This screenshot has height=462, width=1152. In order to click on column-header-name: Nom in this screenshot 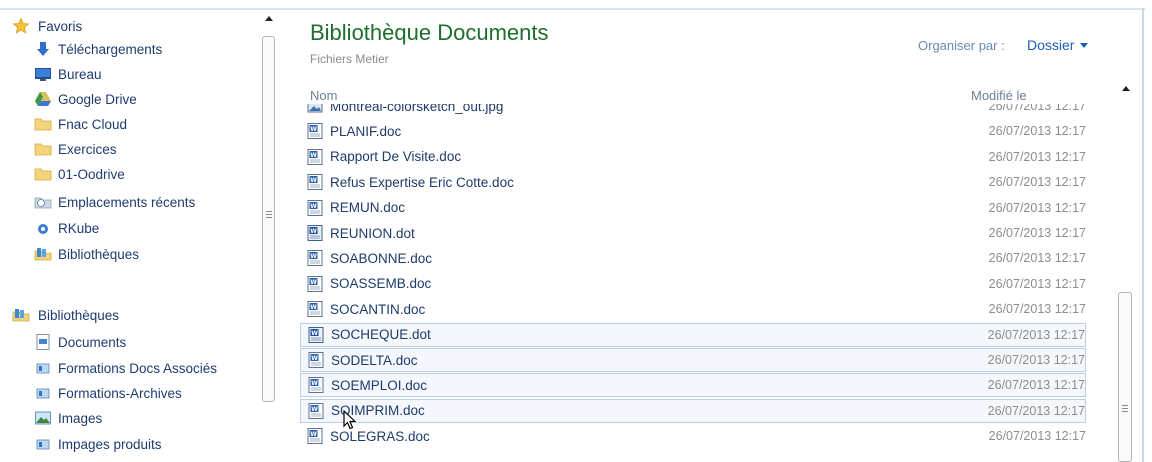, I will do `click(323, 95)`.